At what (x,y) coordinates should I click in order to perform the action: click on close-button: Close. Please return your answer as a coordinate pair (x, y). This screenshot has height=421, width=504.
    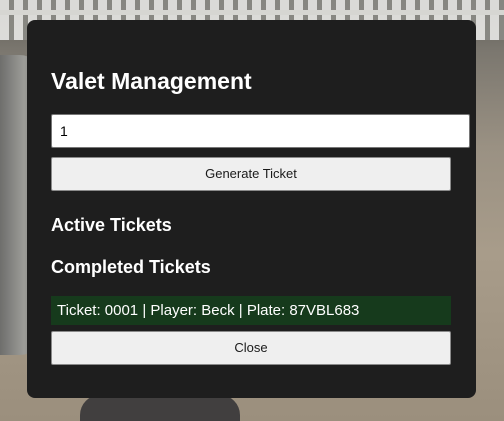
    Looking at the image, I should click on (251, 348).